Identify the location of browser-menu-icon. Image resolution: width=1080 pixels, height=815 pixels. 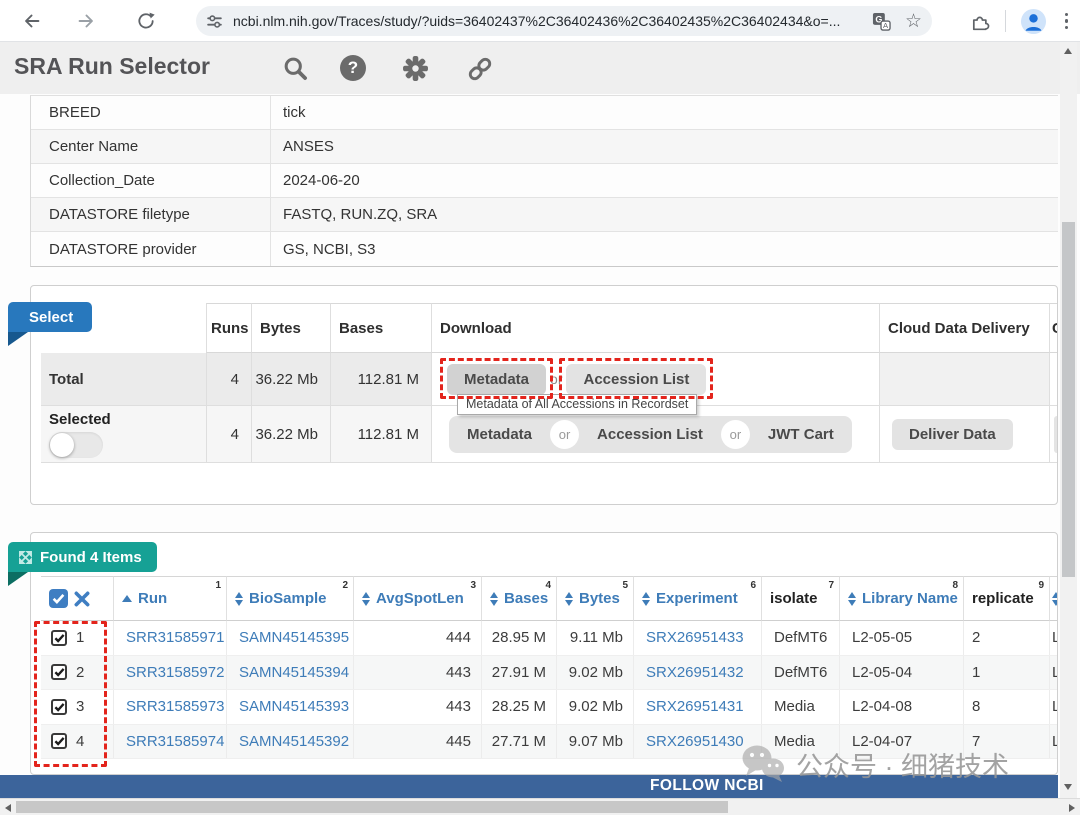
(1067, 21).